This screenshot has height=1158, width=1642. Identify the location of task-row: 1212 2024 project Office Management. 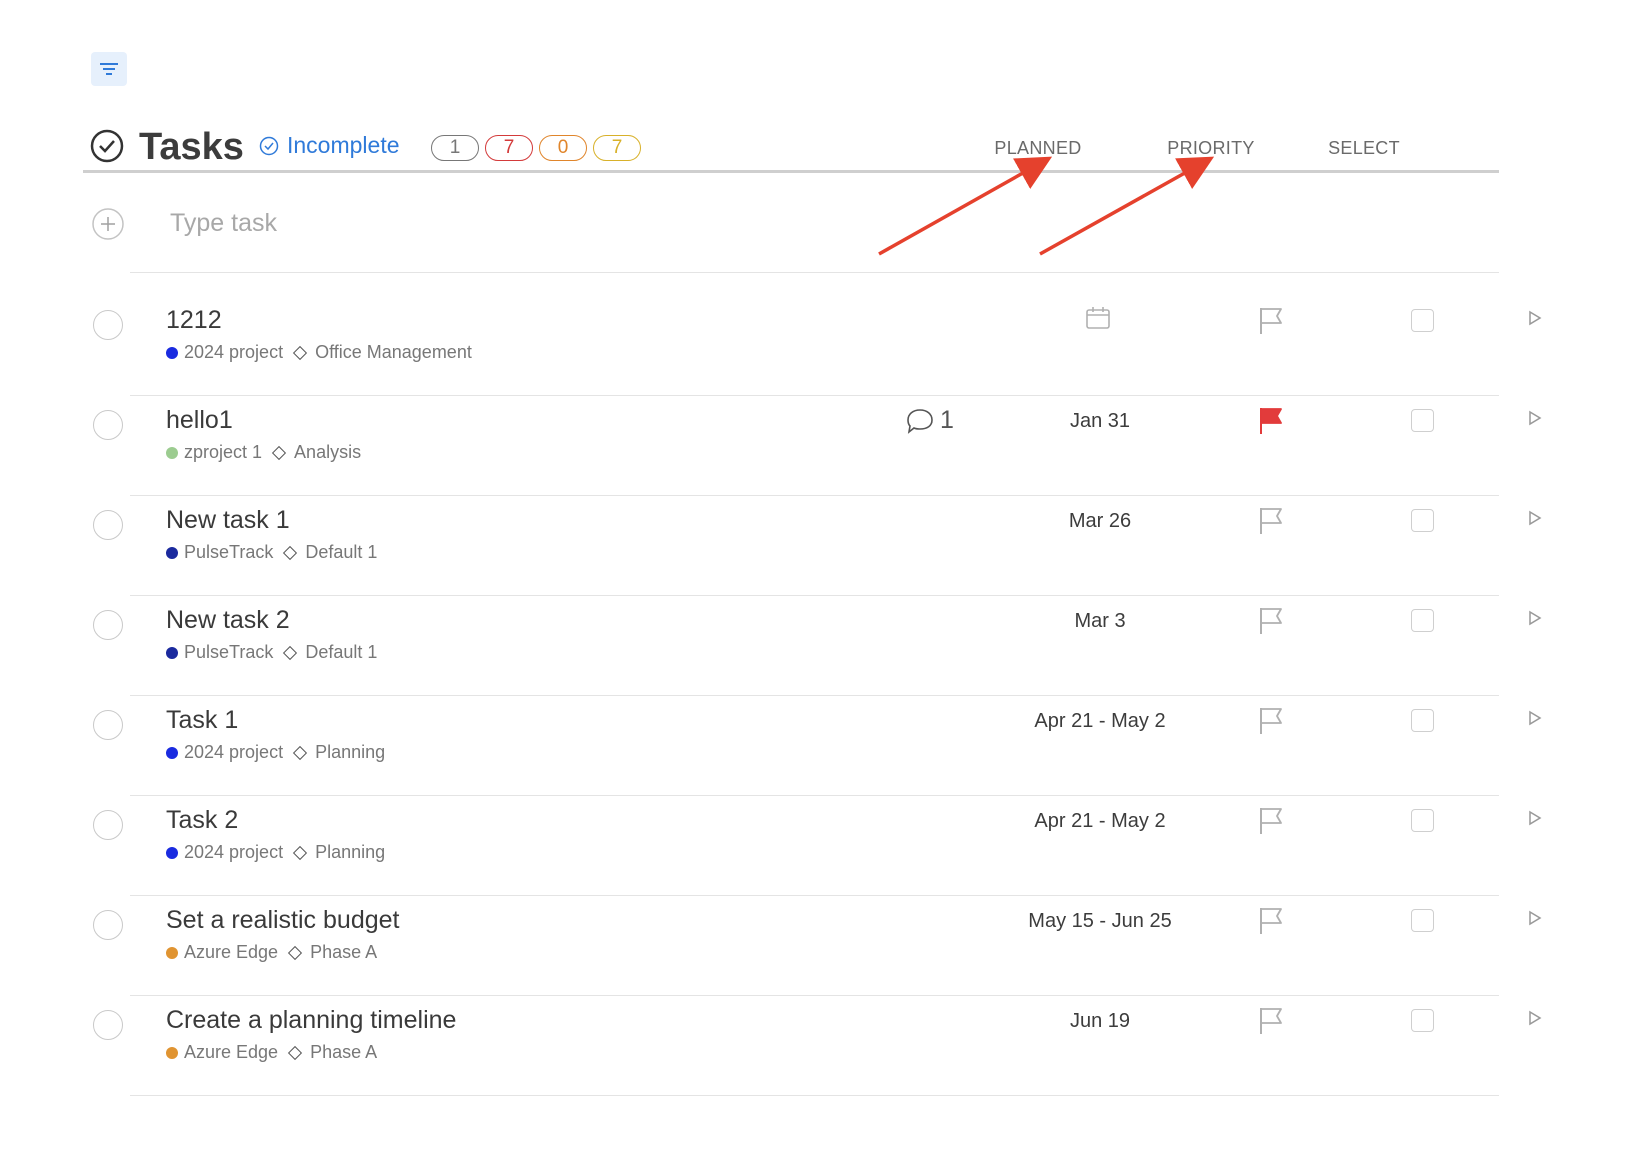
(821, 346).